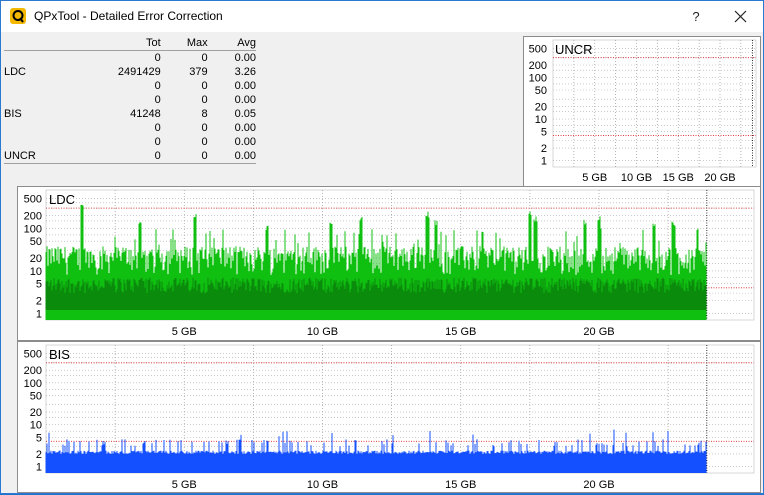  Describe the element at coordinates (20, 156) in the screenshot. I see `stats-row-label: UNCR` at that location.